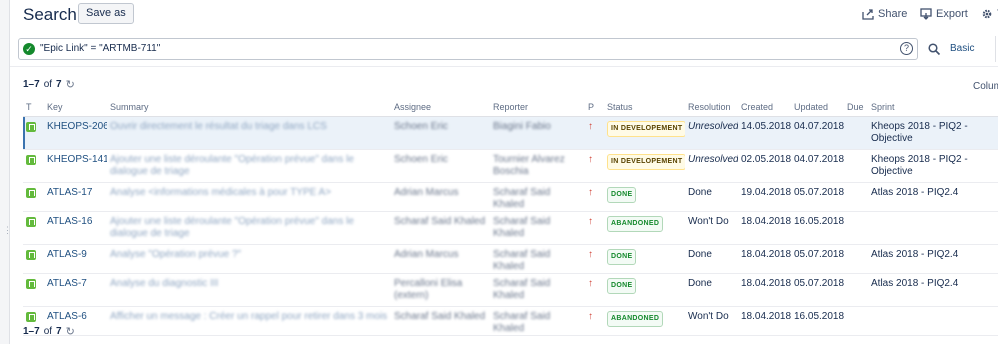 This screenshot has width=998, height=344. I want to click on issue-summary-link: Analyse "Opération prévue ?", so click(175, 254).